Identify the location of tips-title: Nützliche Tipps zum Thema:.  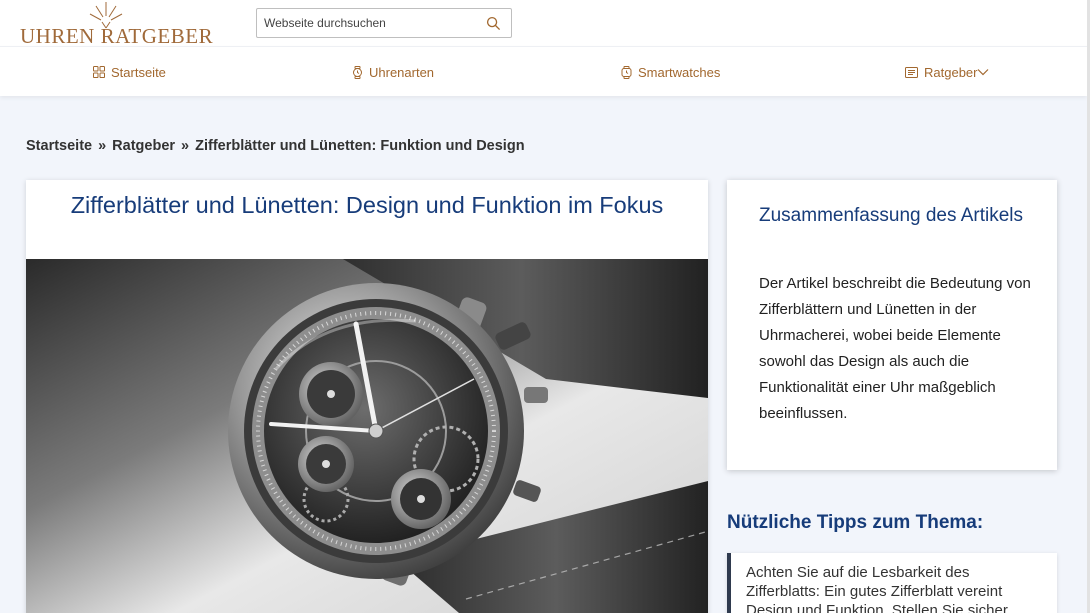
(855, 522).